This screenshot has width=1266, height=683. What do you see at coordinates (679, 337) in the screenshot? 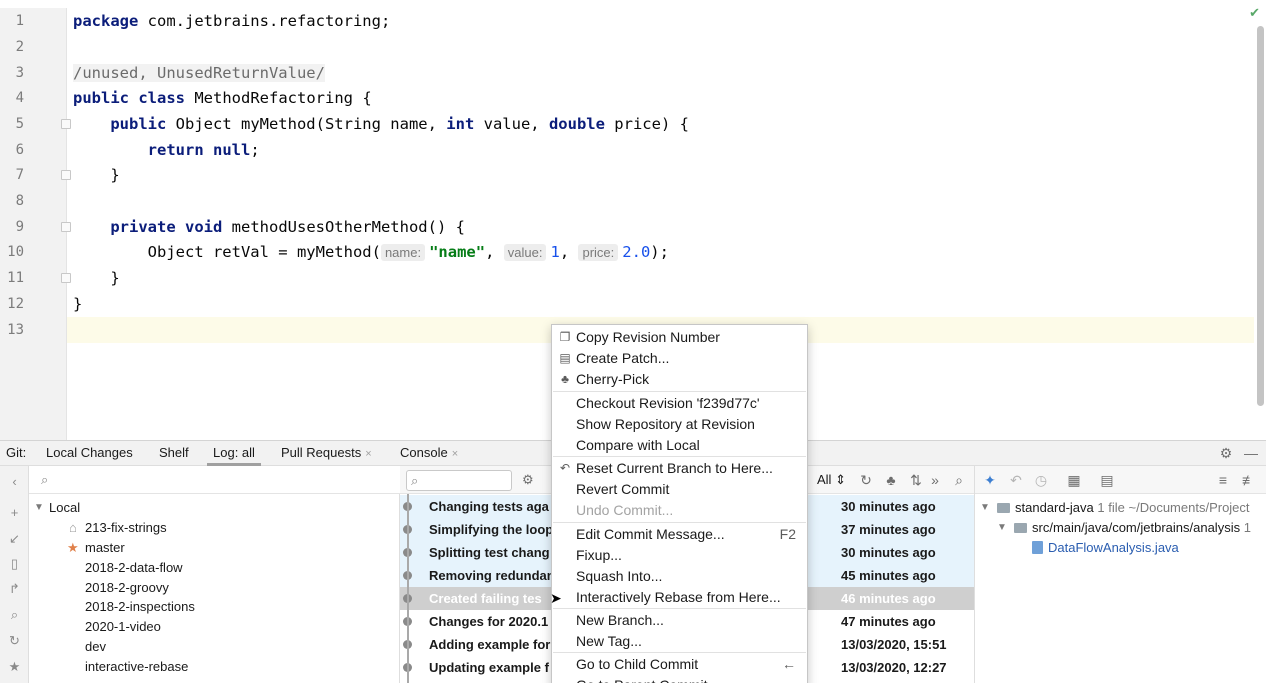
I see `menu-item-copy-revision: ❐ Copy Revision Number` at bounding box center [679, 337].